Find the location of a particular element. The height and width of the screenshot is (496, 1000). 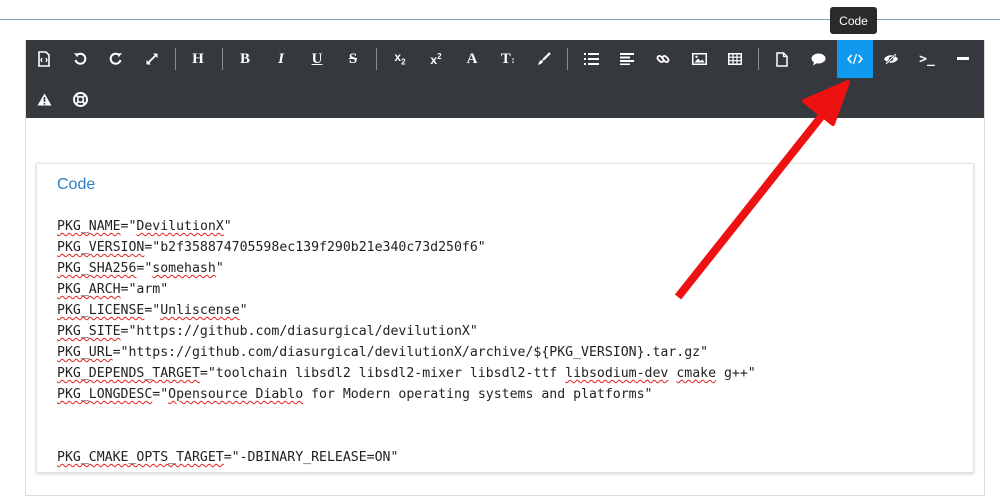

bold-label: B is located at coordinates (244, 58).